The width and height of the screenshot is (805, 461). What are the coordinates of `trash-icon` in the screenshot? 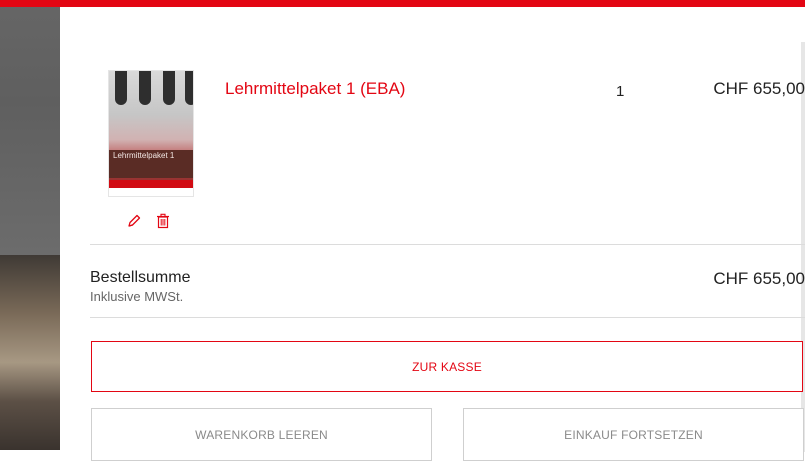 It's located at (163, 221).